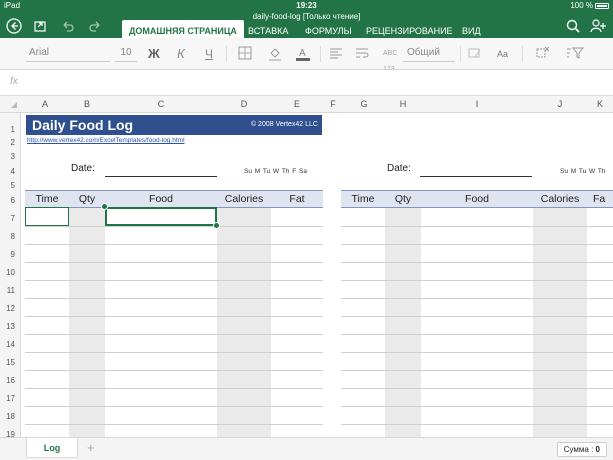 The width and height of the screenshot is (613, 460). What do you see at coordinates (362, 55) in the screenshot?
I see `wrap-text-icon` at bounding box center [362, 55].